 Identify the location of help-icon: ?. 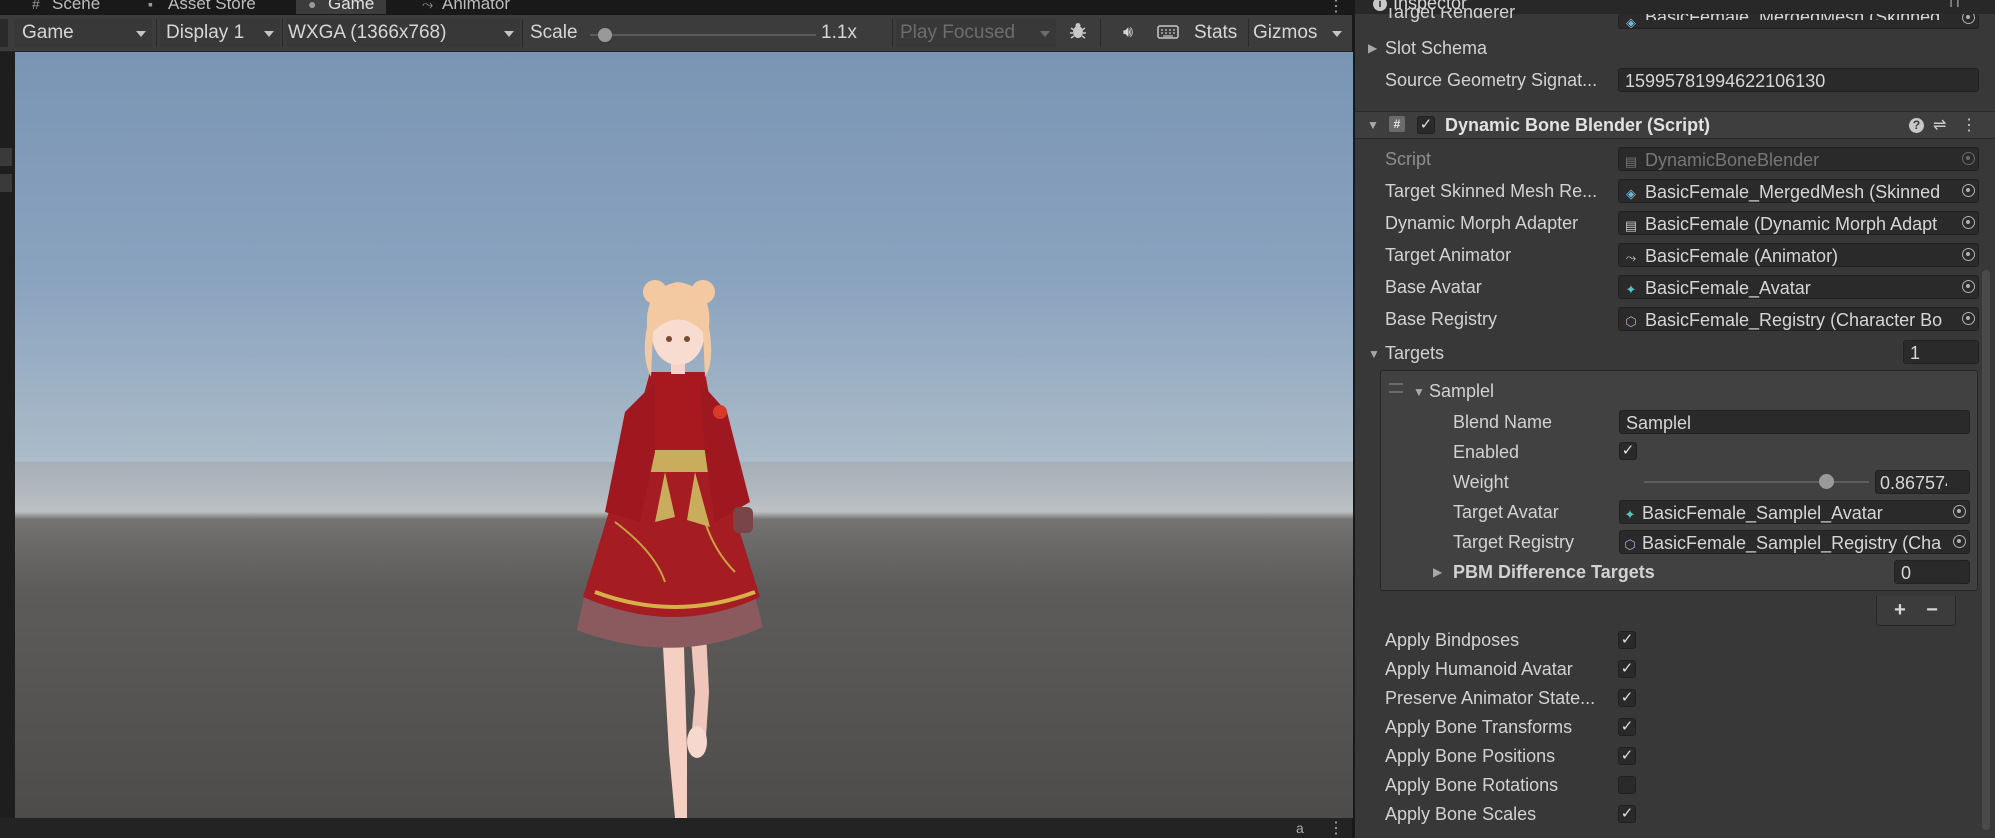
(1916, 125).